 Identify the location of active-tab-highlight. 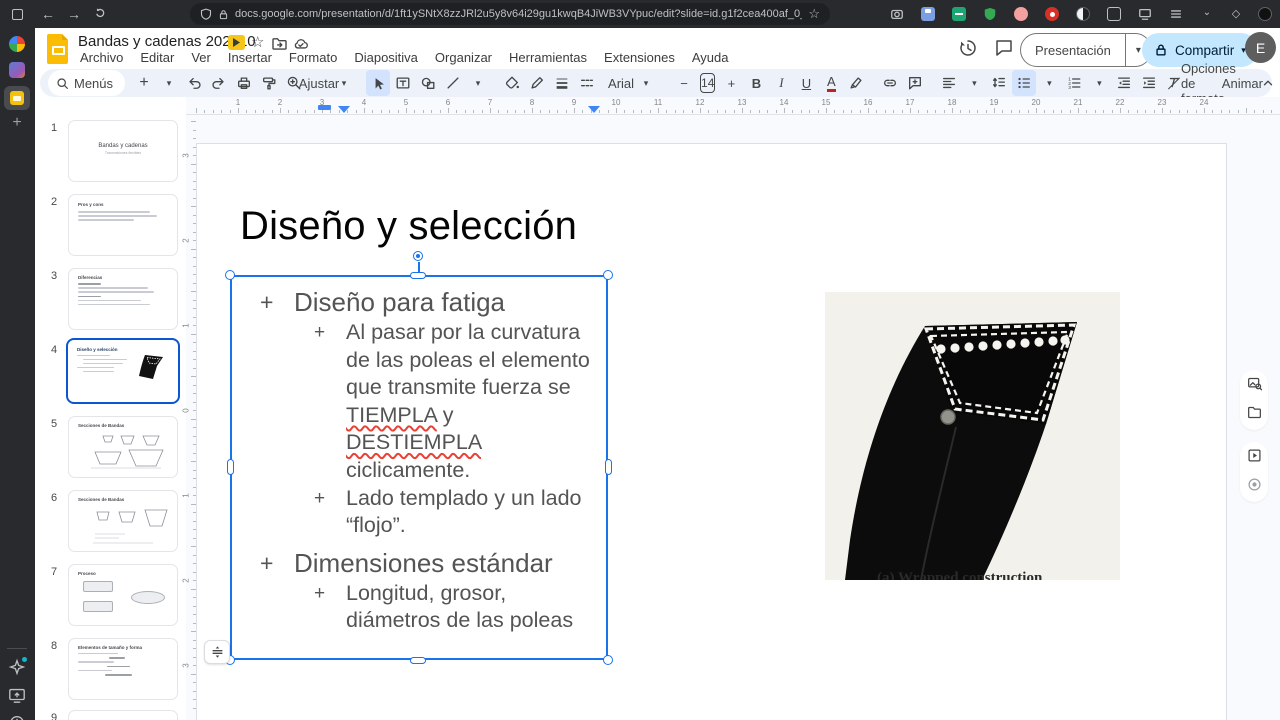
(17, 98).